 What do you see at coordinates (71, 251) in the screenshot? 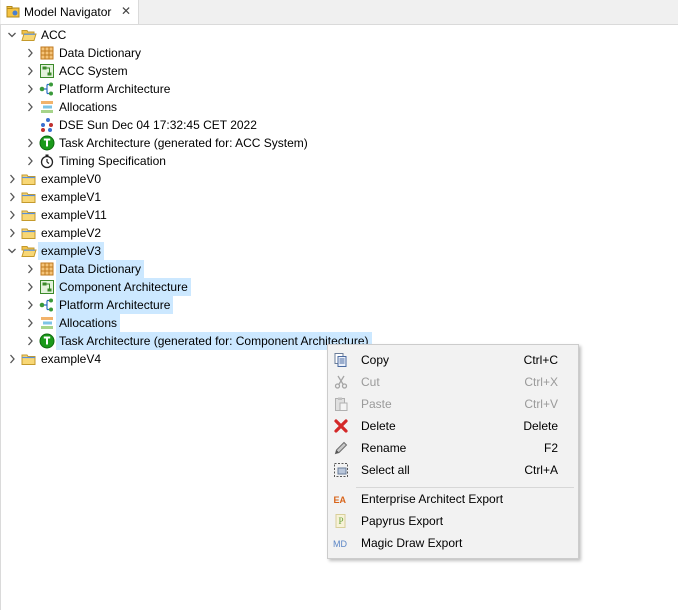
I see `tree-node-label: exampleV3` at bounding box center [71, 251].